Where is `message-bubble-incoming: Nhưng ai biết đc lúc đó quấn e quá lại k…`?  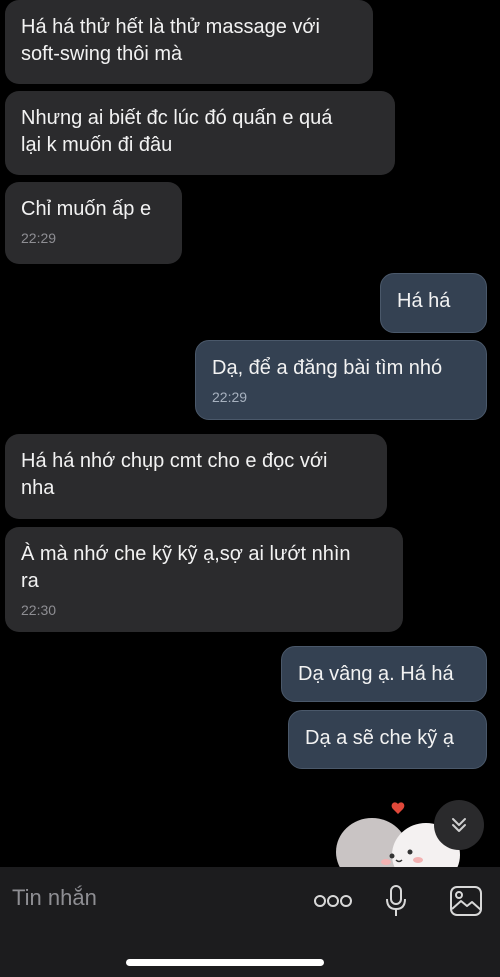 message-bubble-incoming: Nhưng ai biết đc lúc đó quấn e quá lại k… is located at coordinates (200, 133).